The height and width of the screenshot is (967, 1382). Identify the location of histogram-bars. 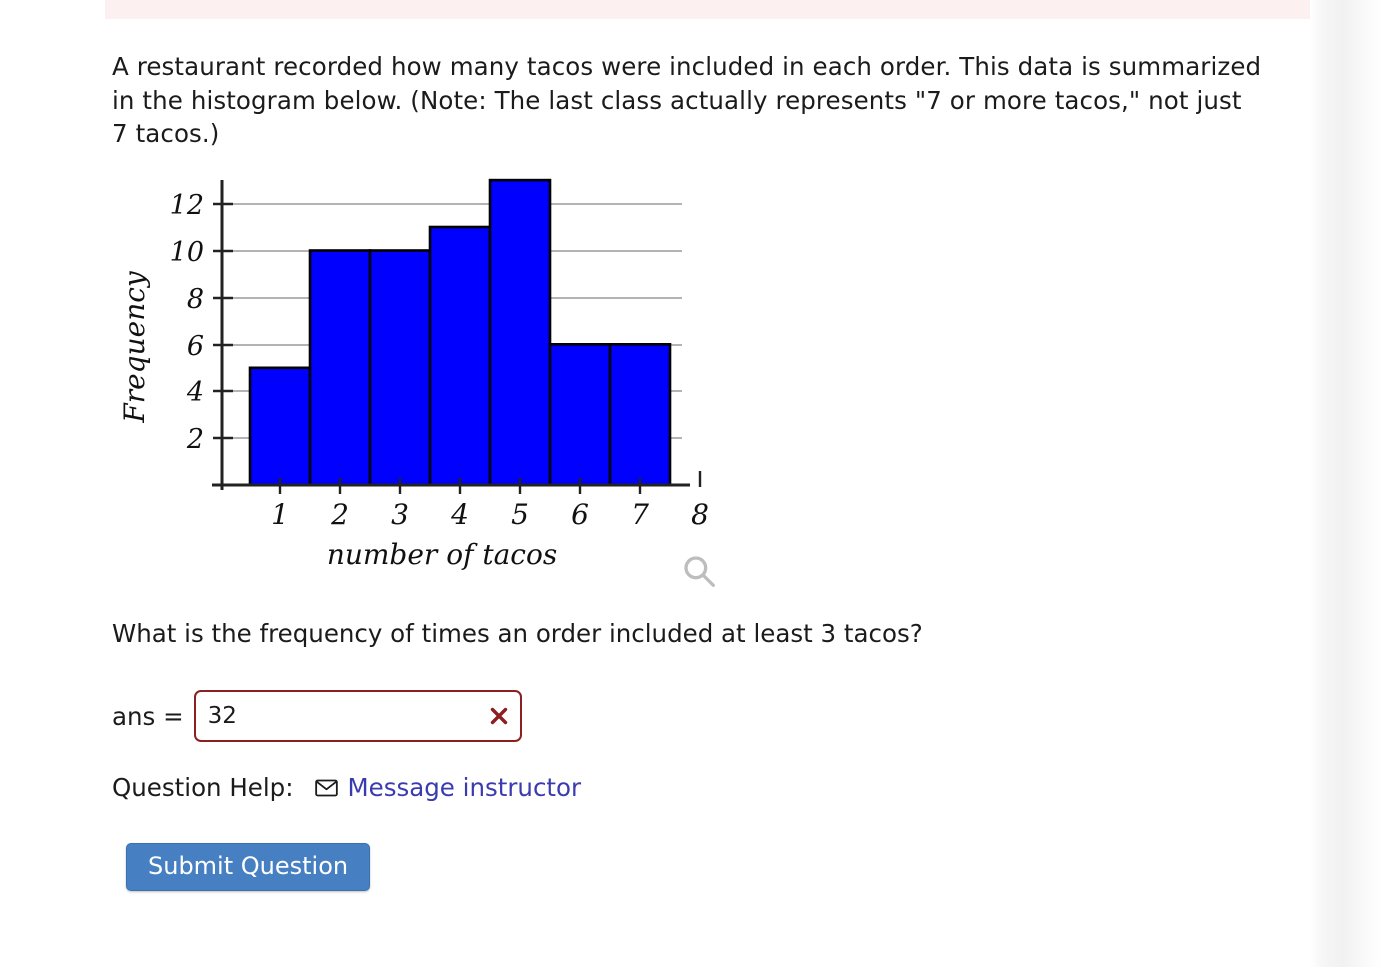
(460, 332).